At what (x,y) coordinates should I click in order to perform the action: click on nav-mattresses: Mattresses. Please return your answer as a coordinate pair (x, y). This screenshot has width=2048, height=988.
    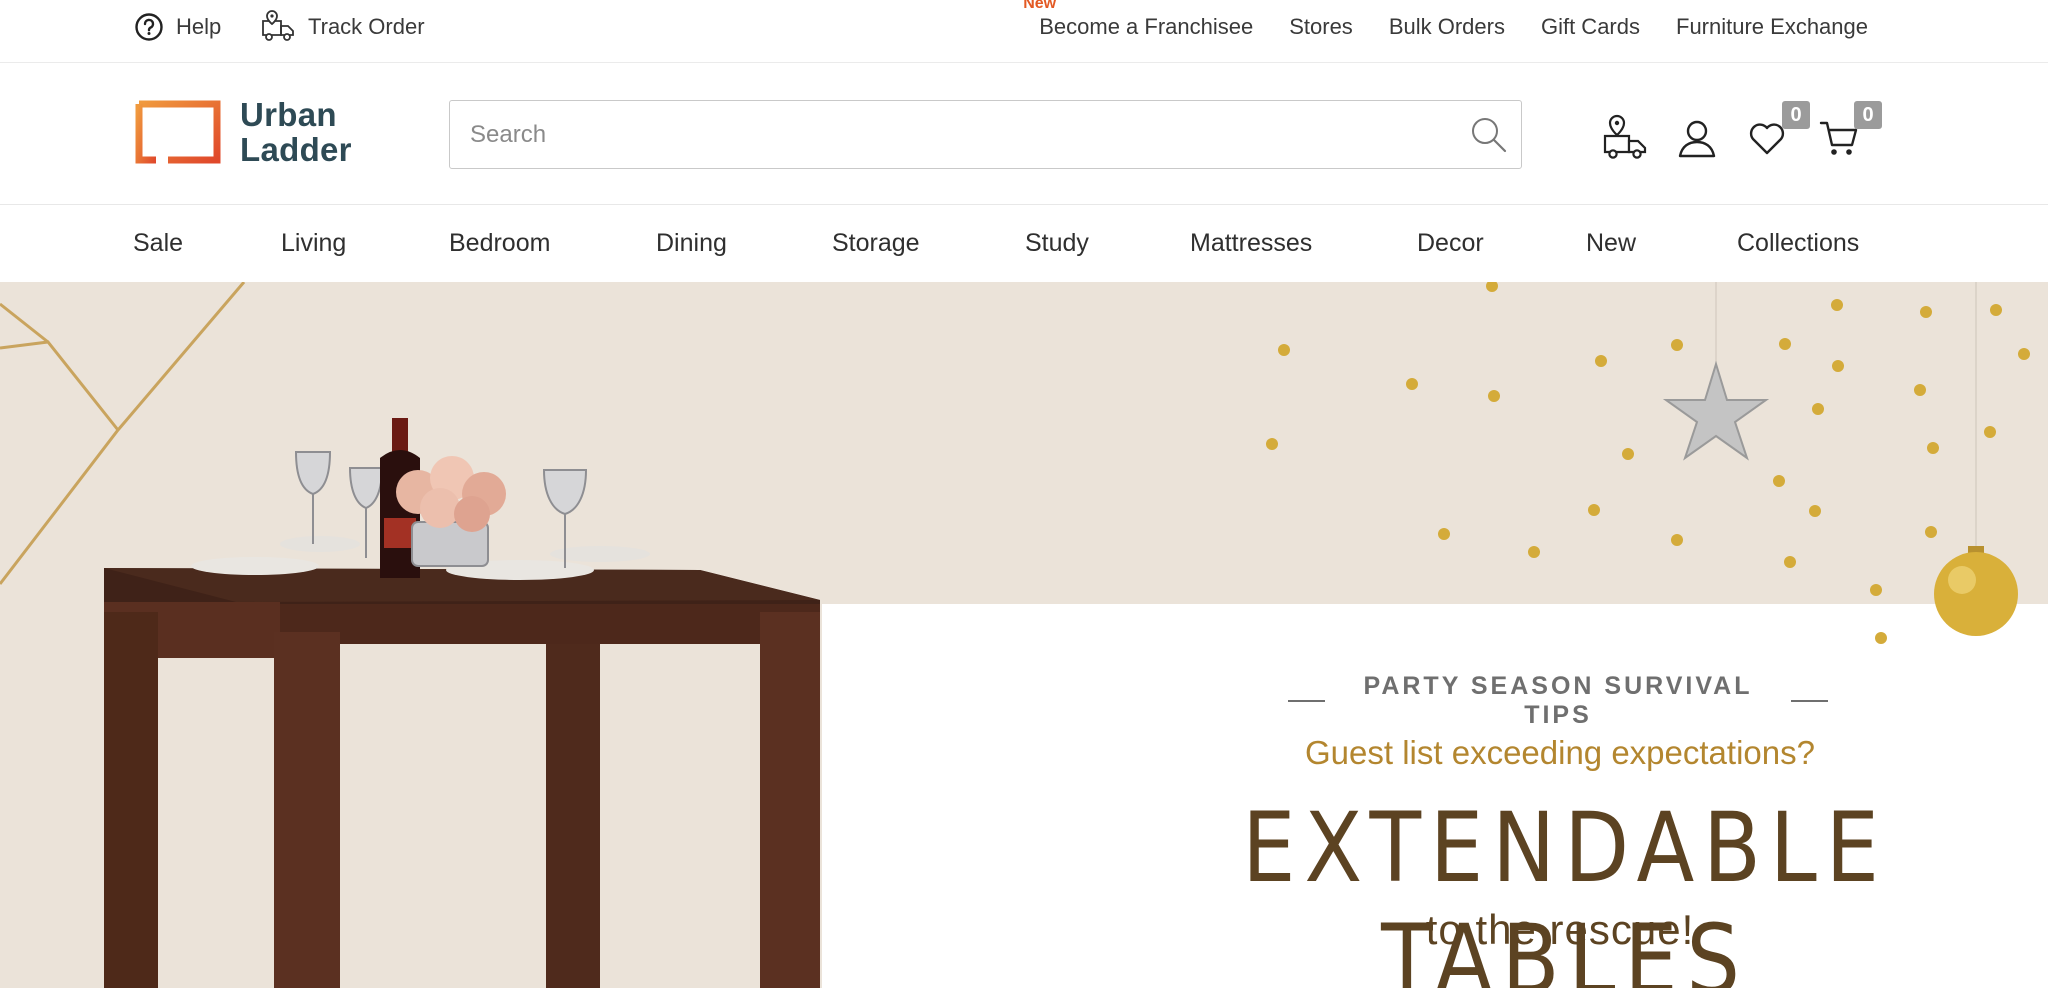
    Looking at the image, I should click on (1251, 243).